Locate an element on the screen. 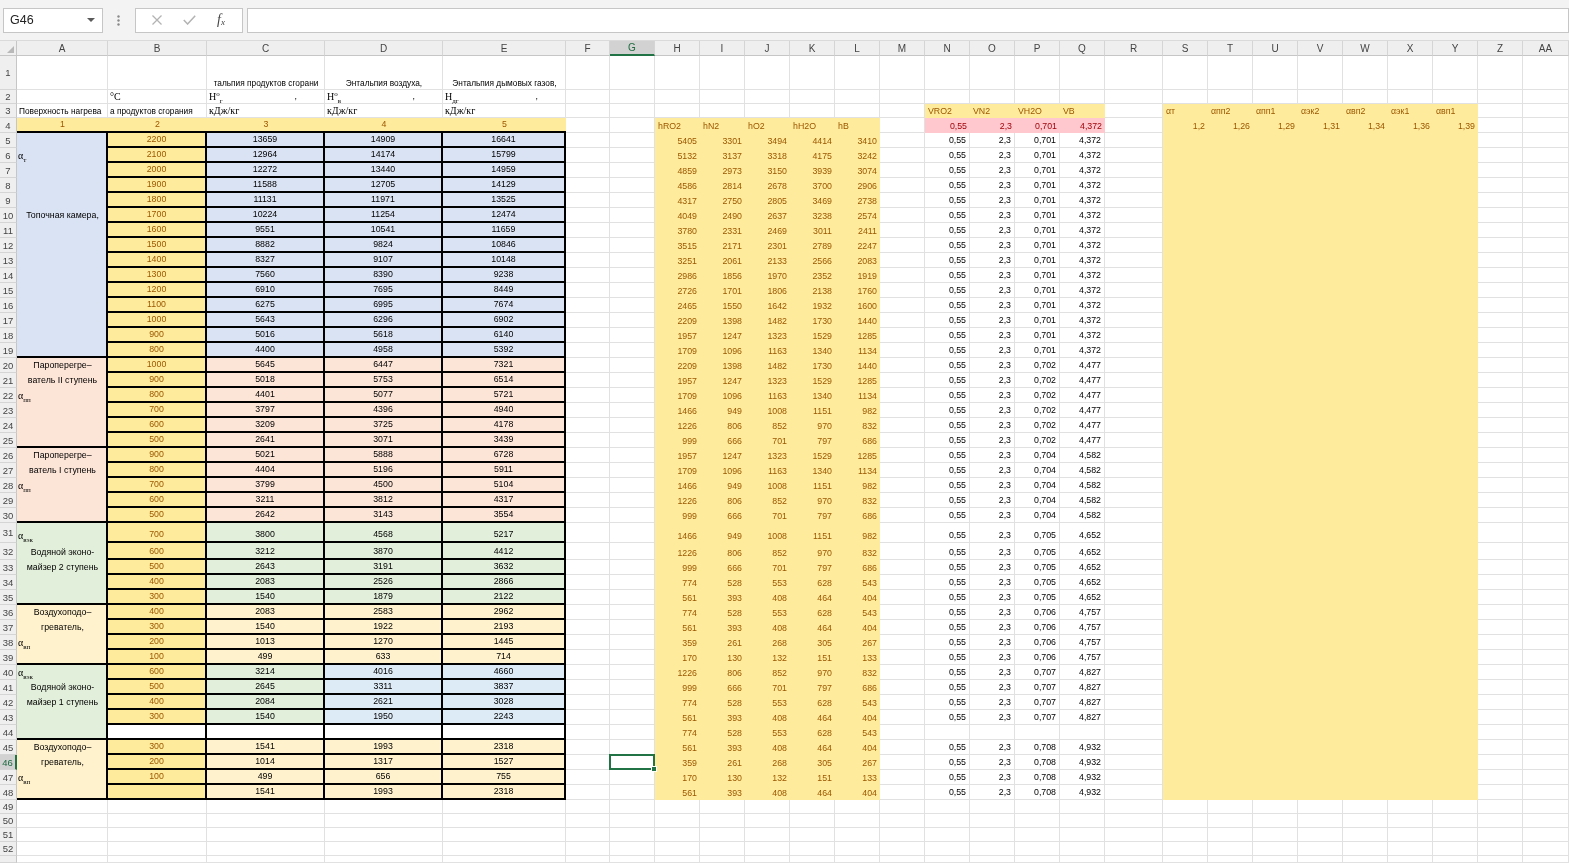 This screenshot has height=863, width=1569. row-header: 42 is located at coordinates (8, 702).